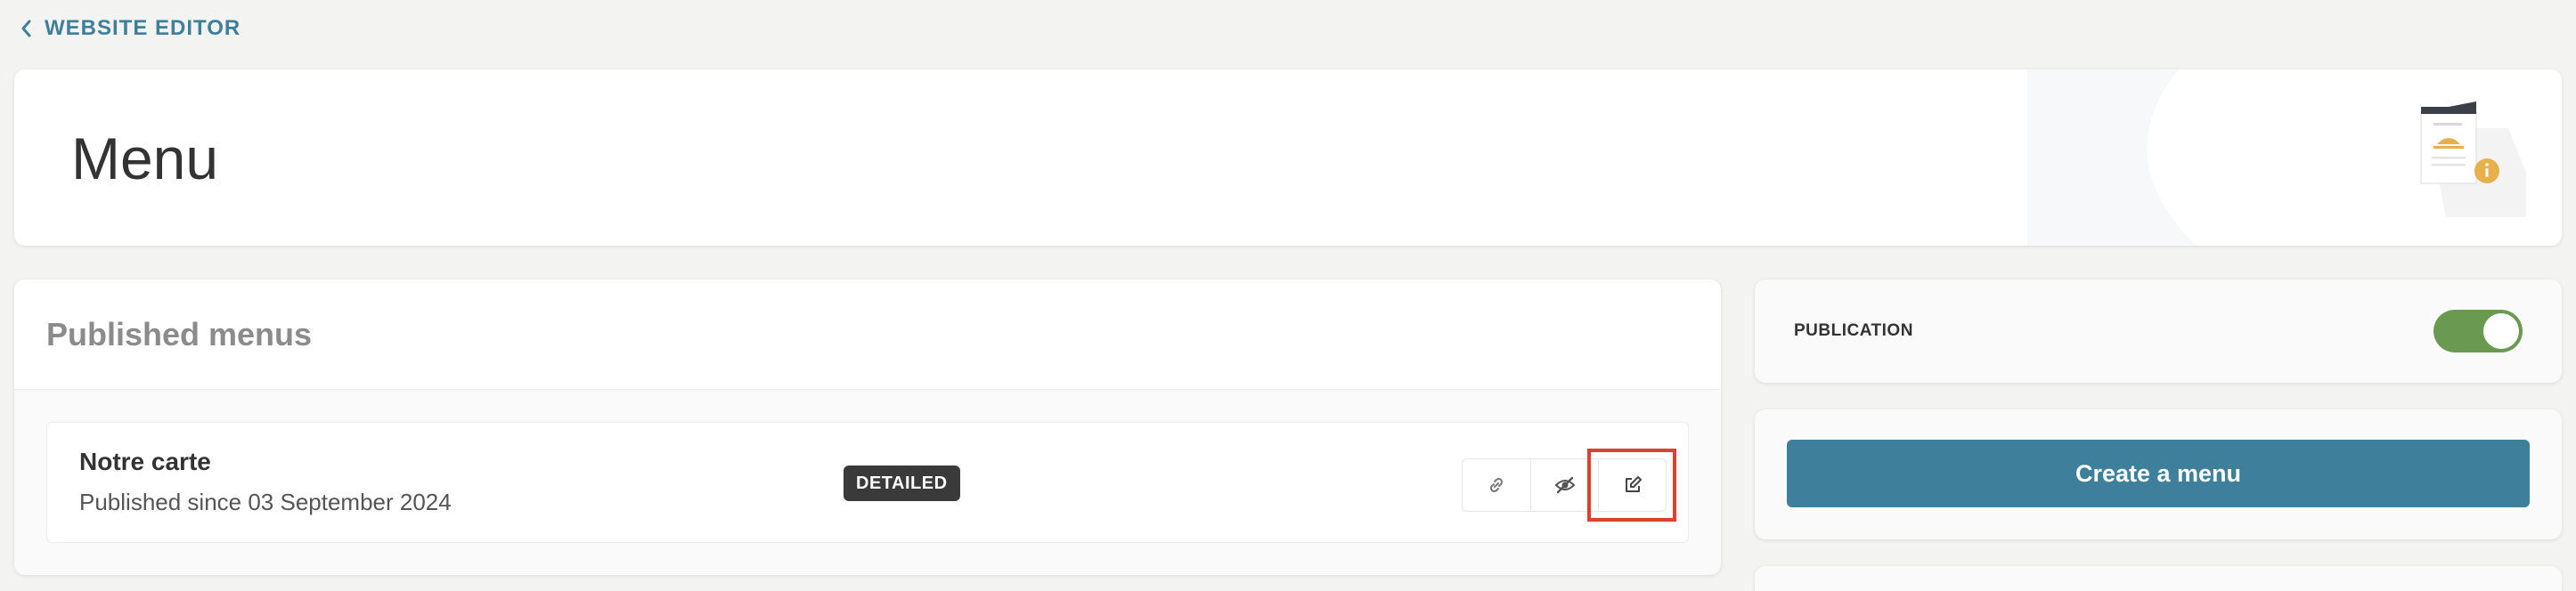 This screenshot has width=2576, height=591. What do you see at coordinates (180, 333) in the screenshot?
I see `published-menus-title: Published menus` at bounding box center [180, 333].